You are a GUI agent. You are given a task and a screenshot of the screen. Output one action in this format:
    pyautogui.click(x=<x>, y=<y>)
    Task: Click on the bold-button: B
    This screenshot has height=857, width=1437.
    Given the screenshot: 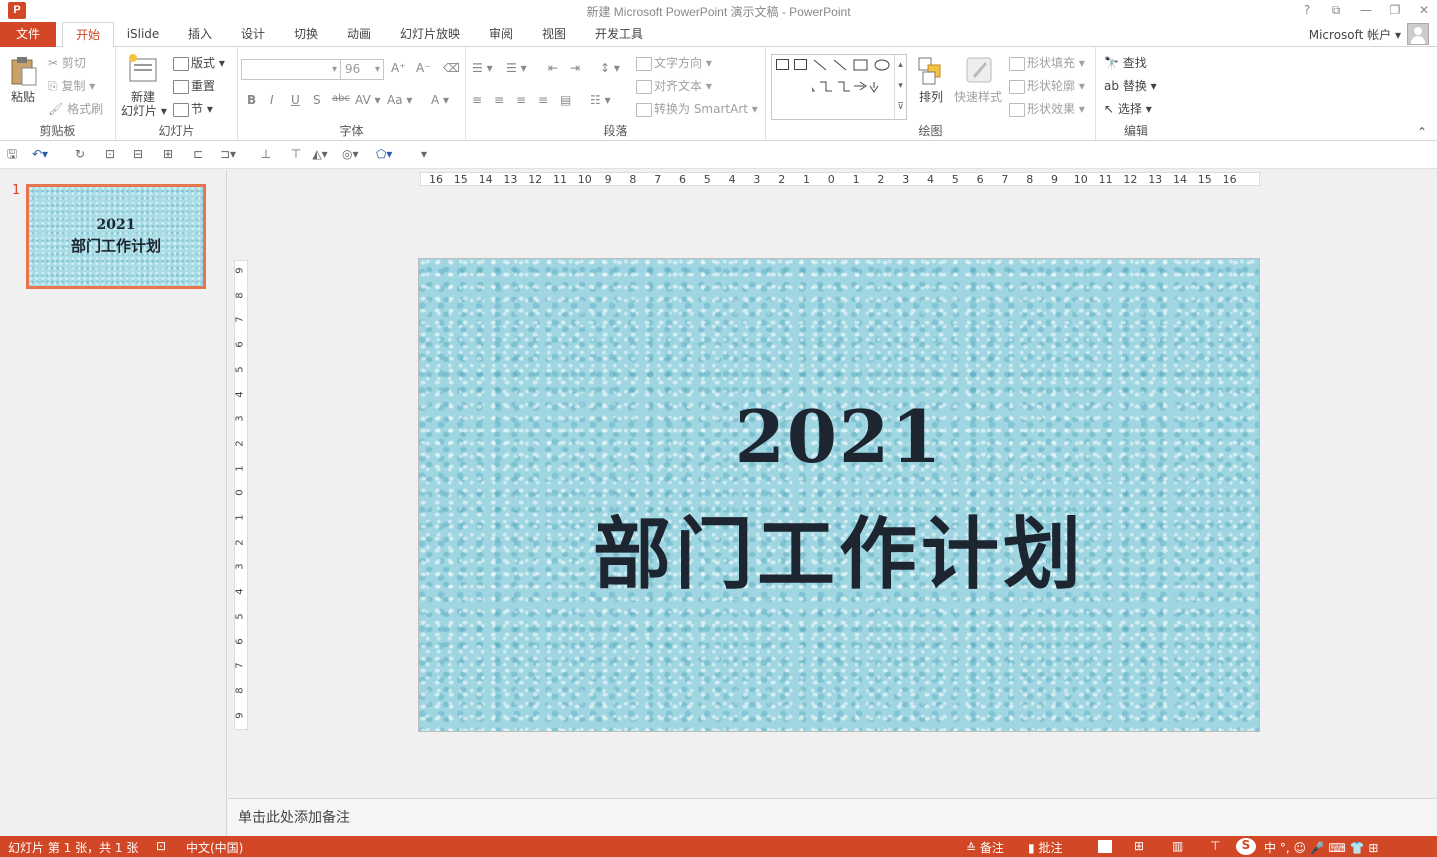 What is the action you would take?
    pyautogui.click(x=251, y=100)
    